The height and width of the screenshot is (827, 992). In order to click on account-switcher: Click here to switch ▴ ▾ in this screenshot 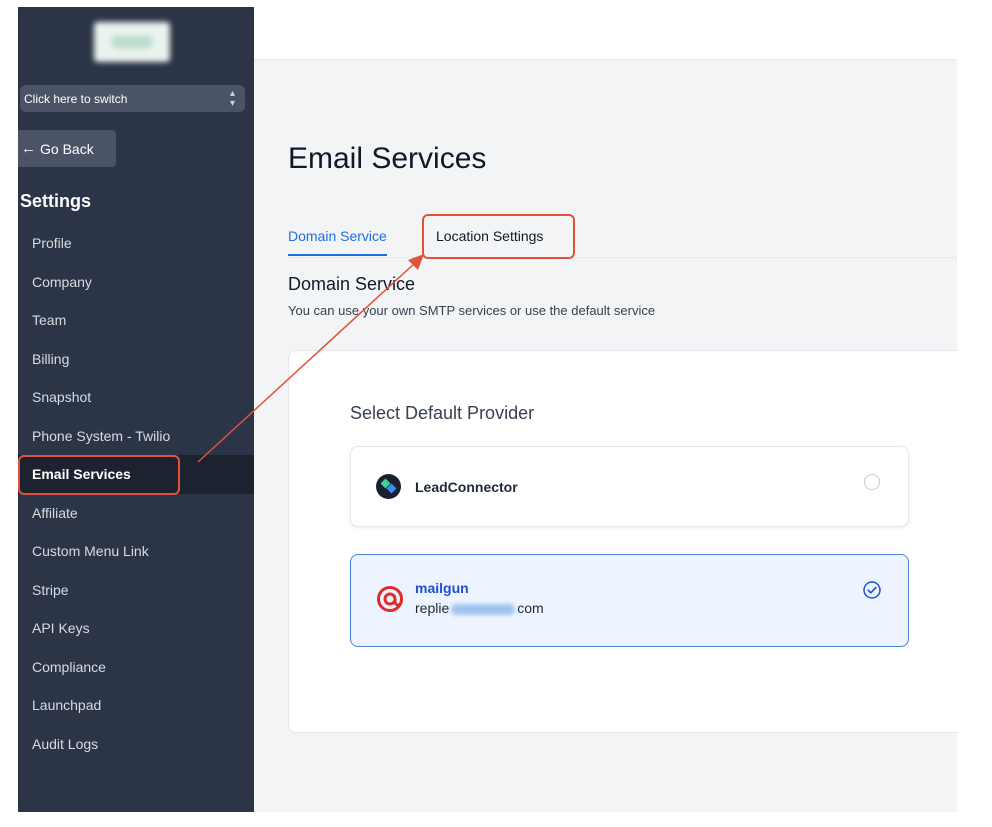, I will do `click(132, 98)`.